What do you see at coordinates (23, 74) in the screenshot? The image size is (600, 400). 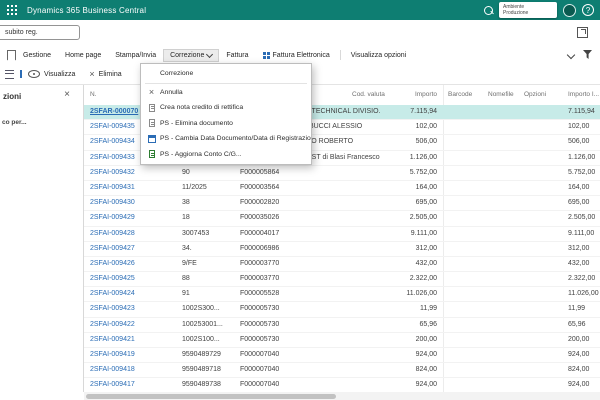 I see `analyze-button` at bounding box center [23, 74].